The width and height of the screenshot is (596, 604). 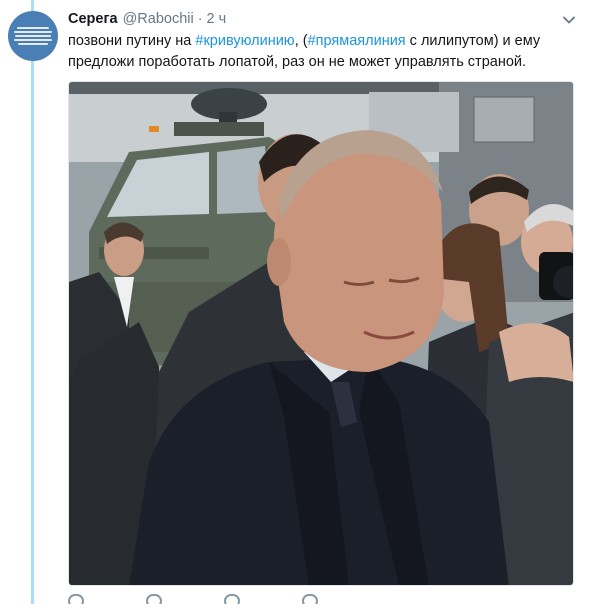 I want to click on heart-icon, so click(x=232, y=599).